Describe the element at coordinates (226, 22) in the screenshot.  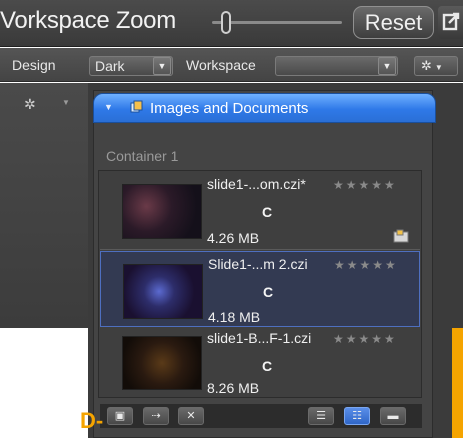
I see `zoom-slider-handle` at that location.